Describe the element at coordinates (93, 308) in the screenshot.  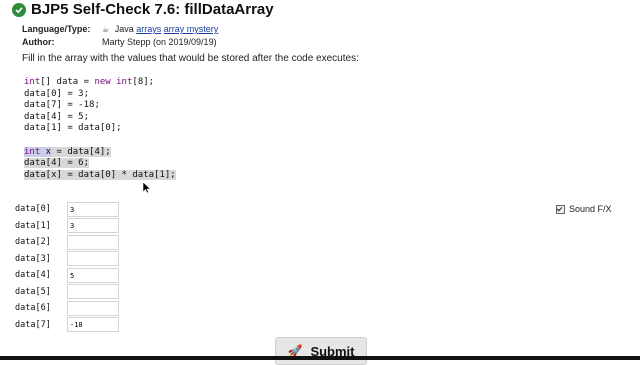
I see `data-6-input` at that location.